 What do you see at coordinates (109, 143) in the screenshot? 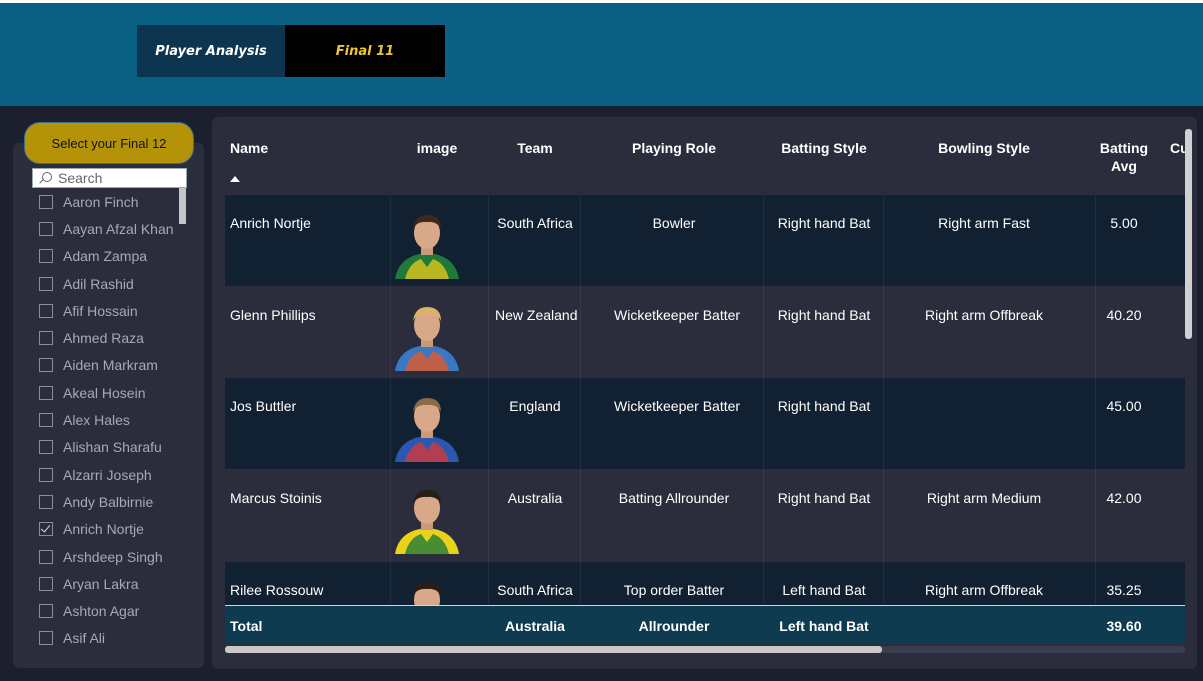
I see `slicer-title: Select your Final 12` at bounding box center [109, 143].